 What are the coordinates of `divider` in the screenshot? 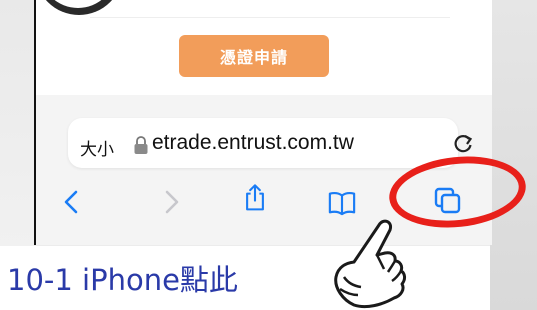 It's located at (270, 17).